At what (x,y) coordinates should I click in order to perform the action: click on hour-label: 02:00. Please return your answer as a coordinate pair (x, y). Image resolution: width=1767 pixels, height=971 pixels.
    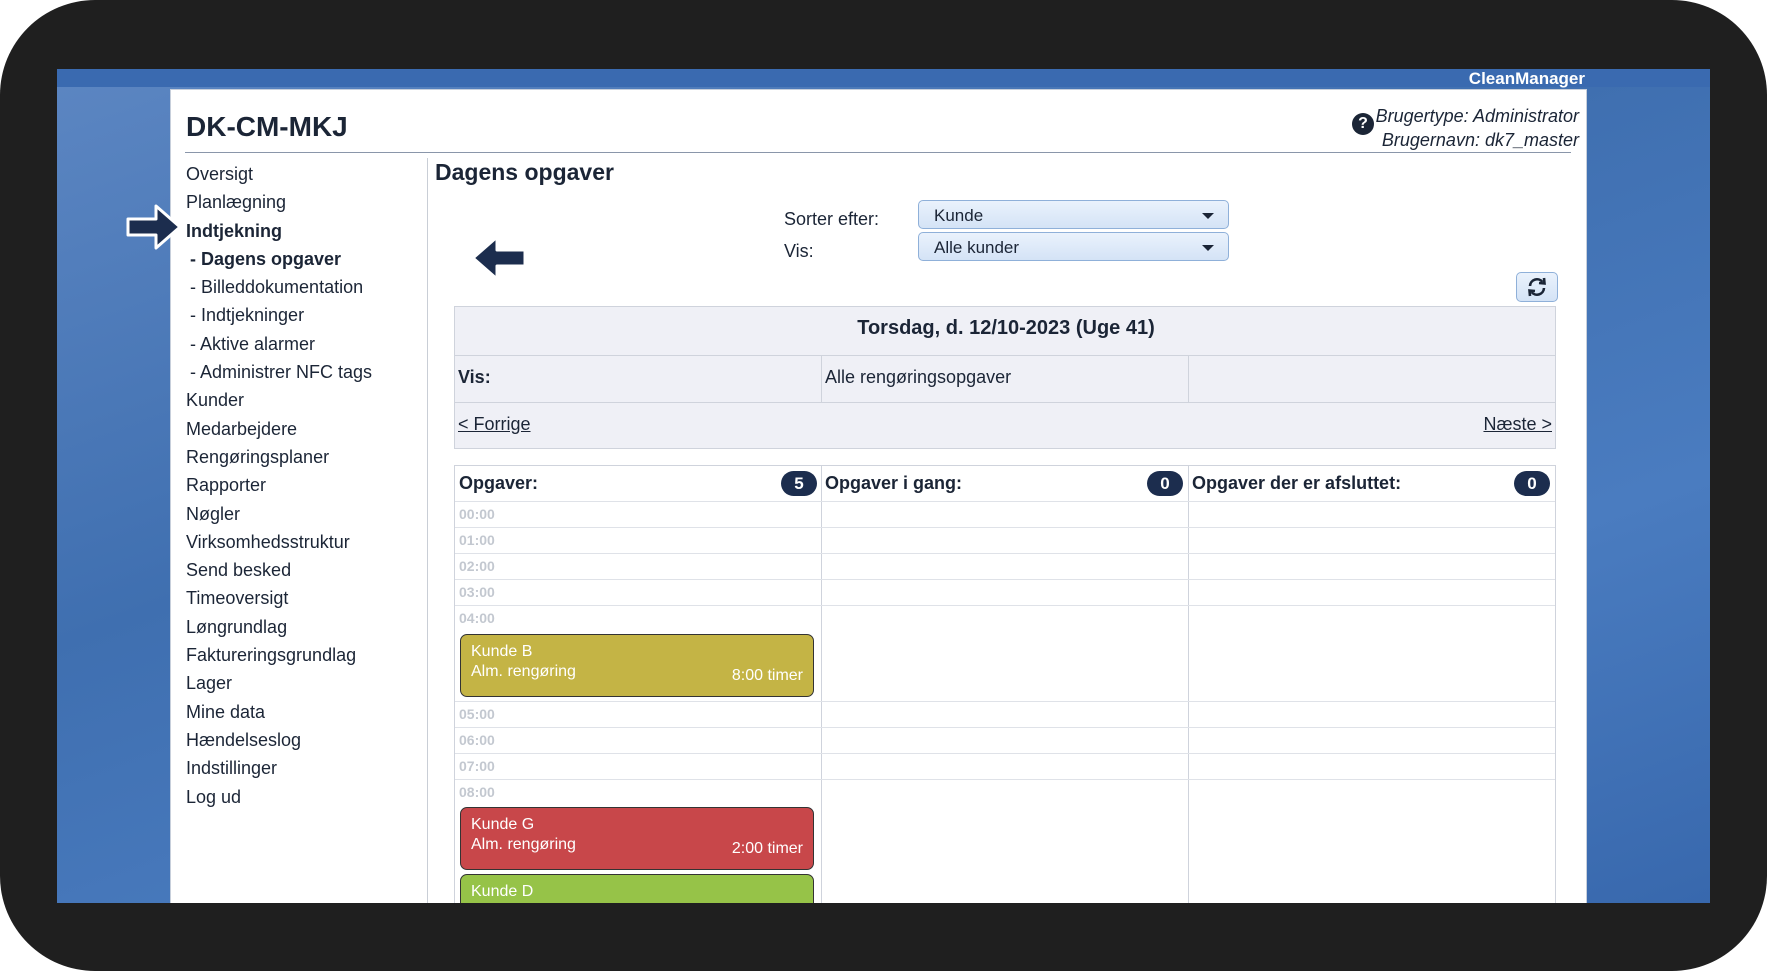
    Looking at the image, I should click on (477, 566).